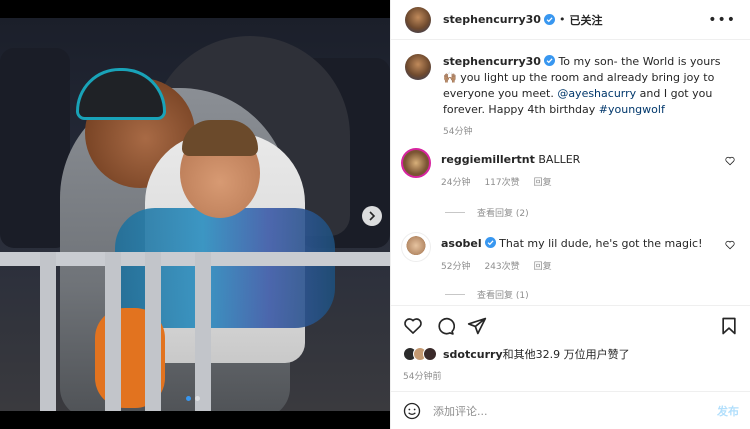 Image resolution: width=750 pixels, height=429 pixels. I want to click on liker-username: sdotcurry, so click(473, 354).